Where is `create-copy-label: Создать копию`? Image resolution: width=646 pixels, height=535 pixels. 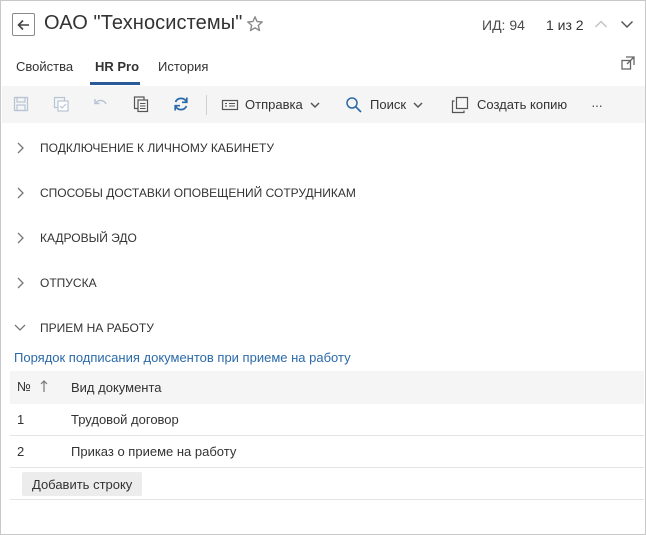 create-copy-label: Создать копию is located at coordinates (522, 104).